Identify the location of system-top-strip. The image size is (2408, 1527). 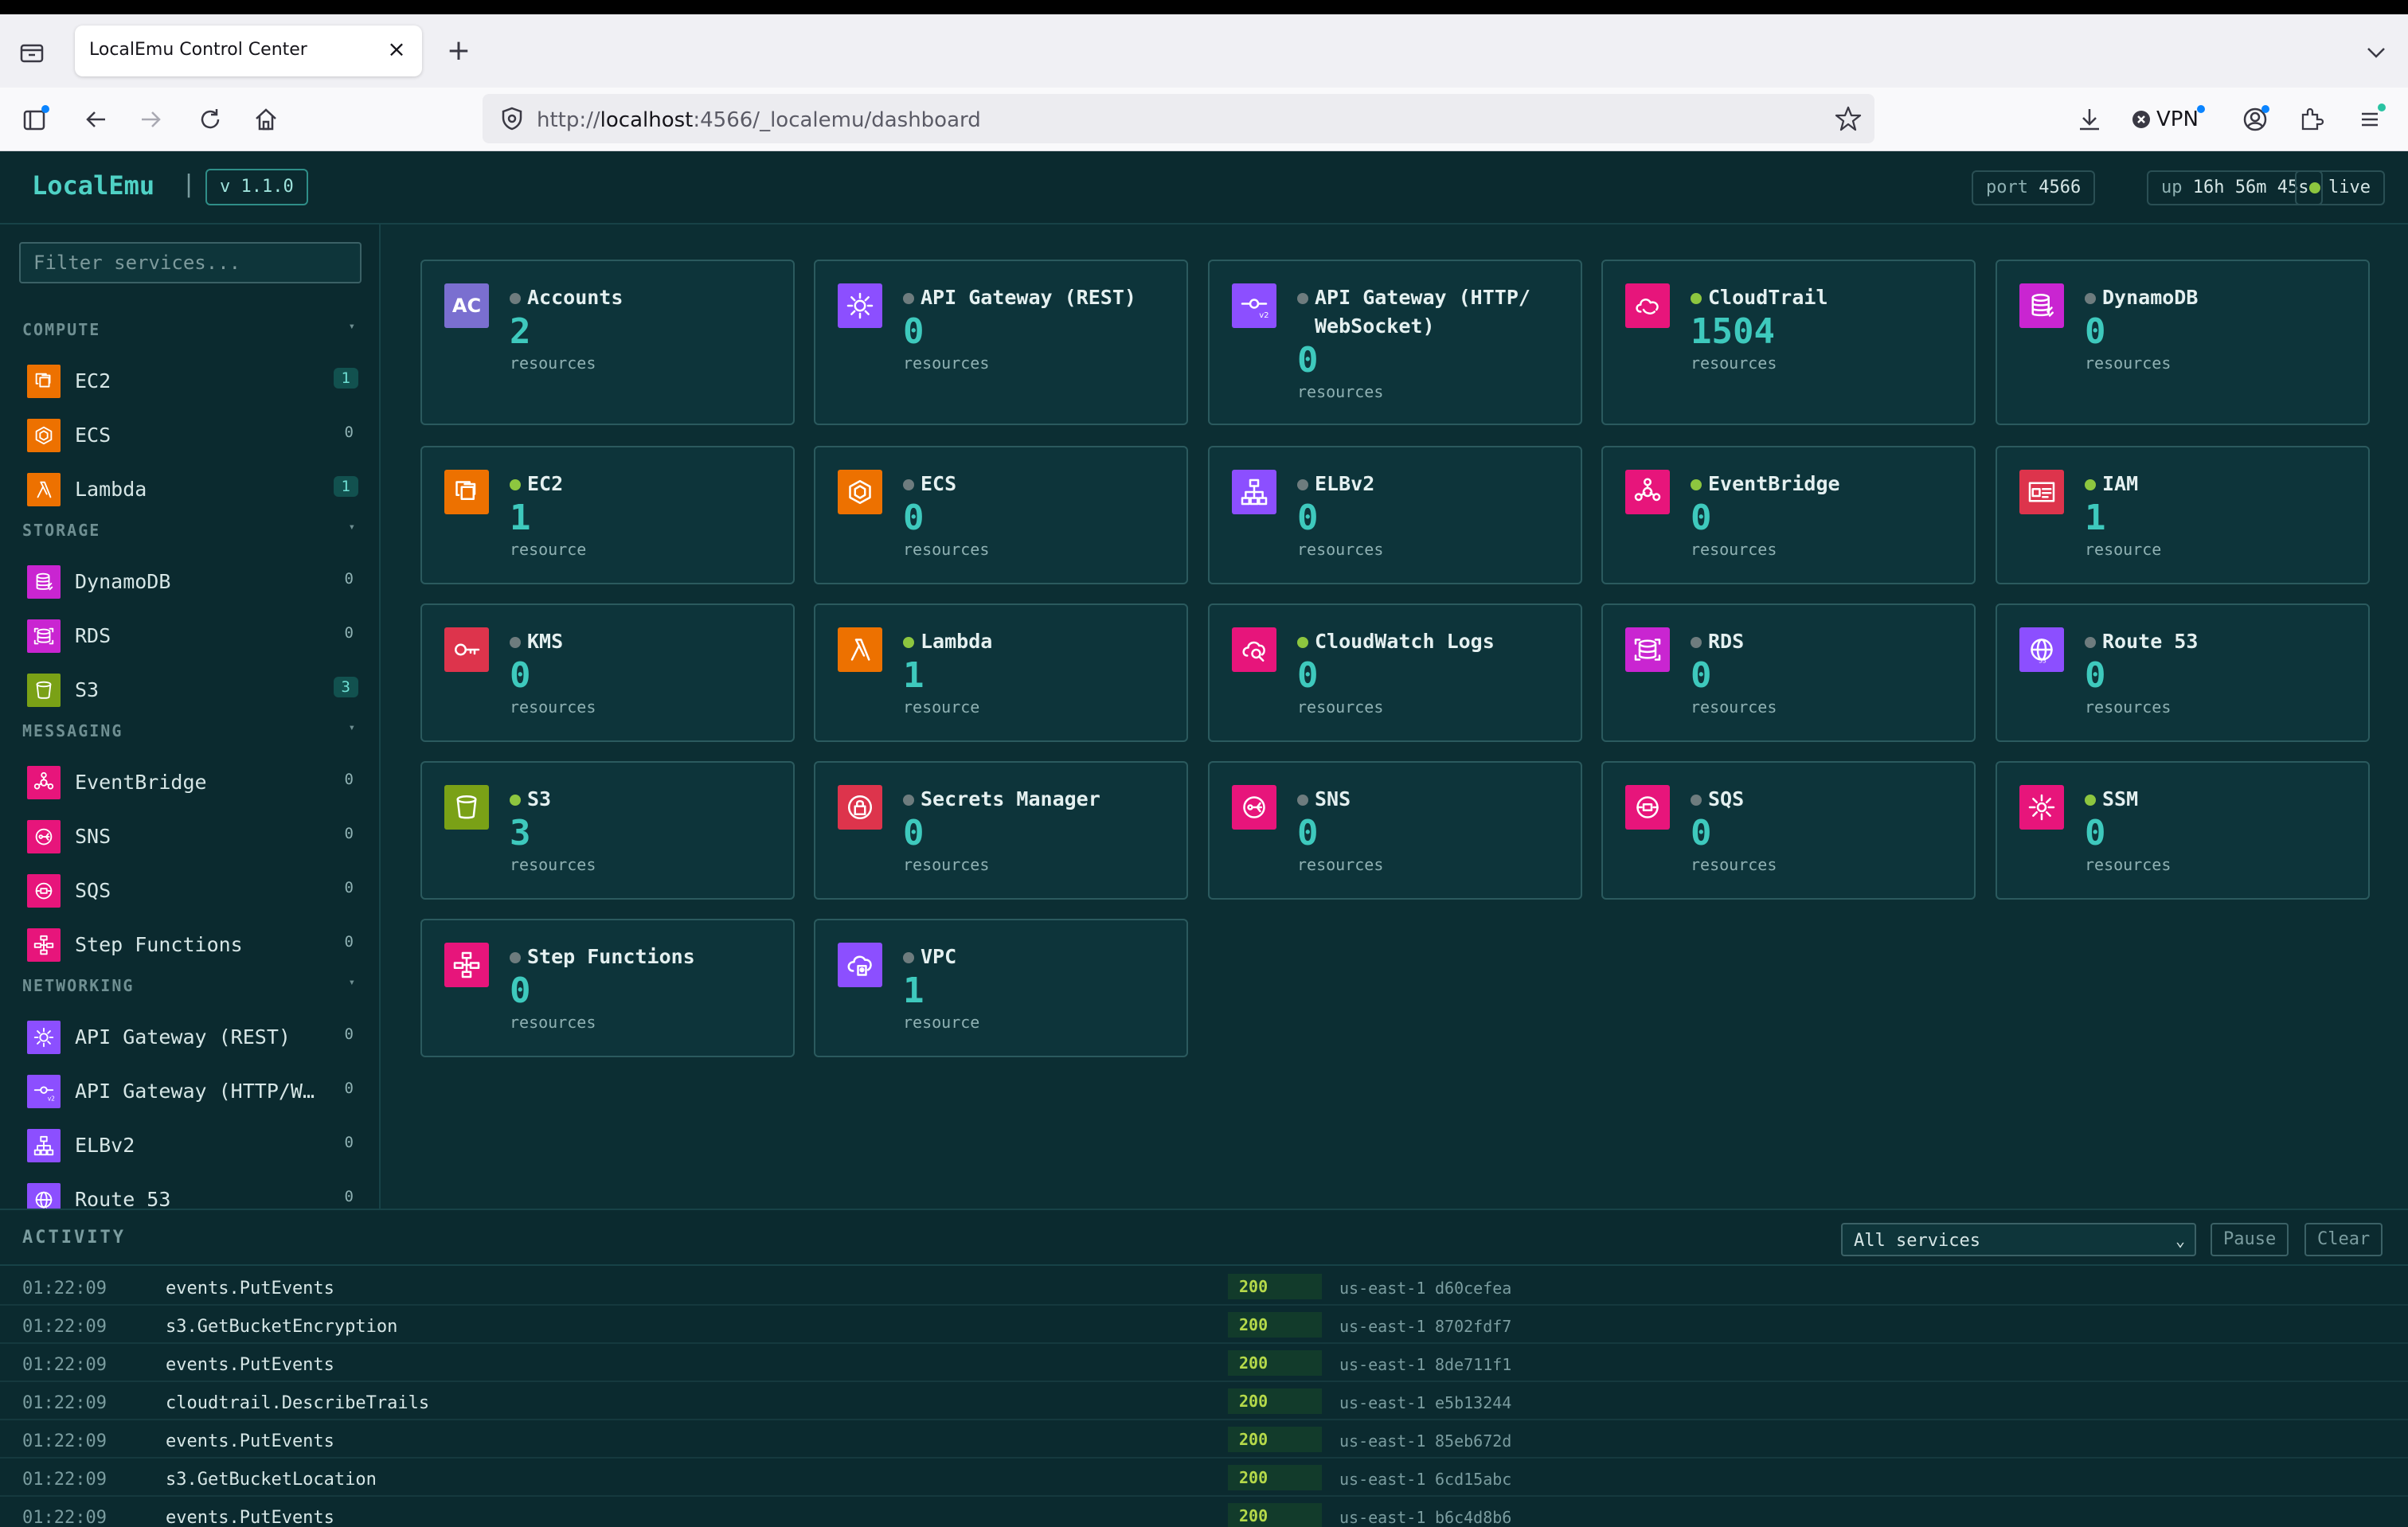
(1204, 7).